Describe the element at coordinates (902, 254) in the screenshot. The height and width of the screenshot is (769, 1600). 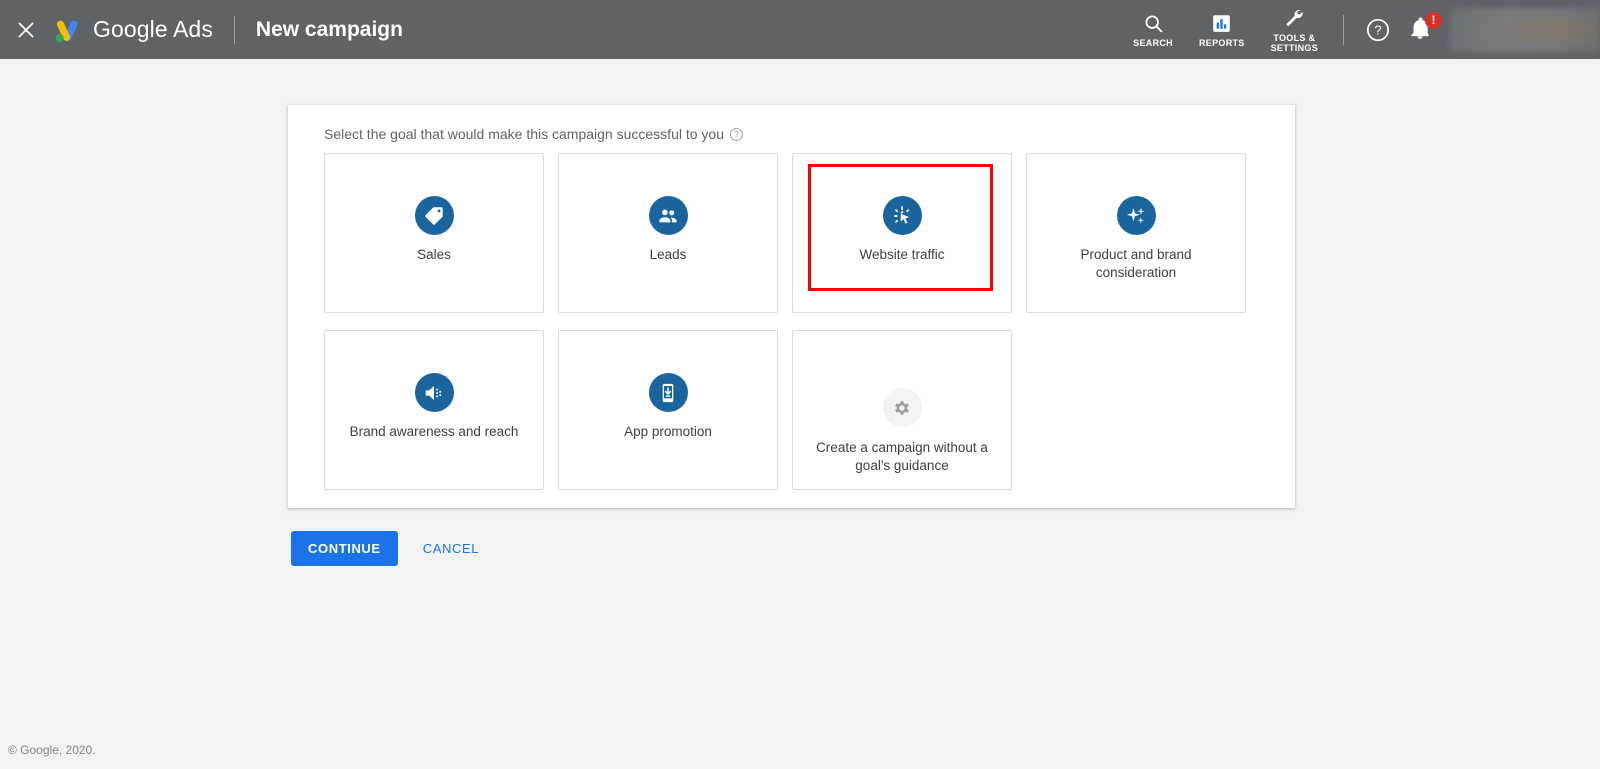
I see `goal-card-website-traffic-label: Website traffic` at that location.